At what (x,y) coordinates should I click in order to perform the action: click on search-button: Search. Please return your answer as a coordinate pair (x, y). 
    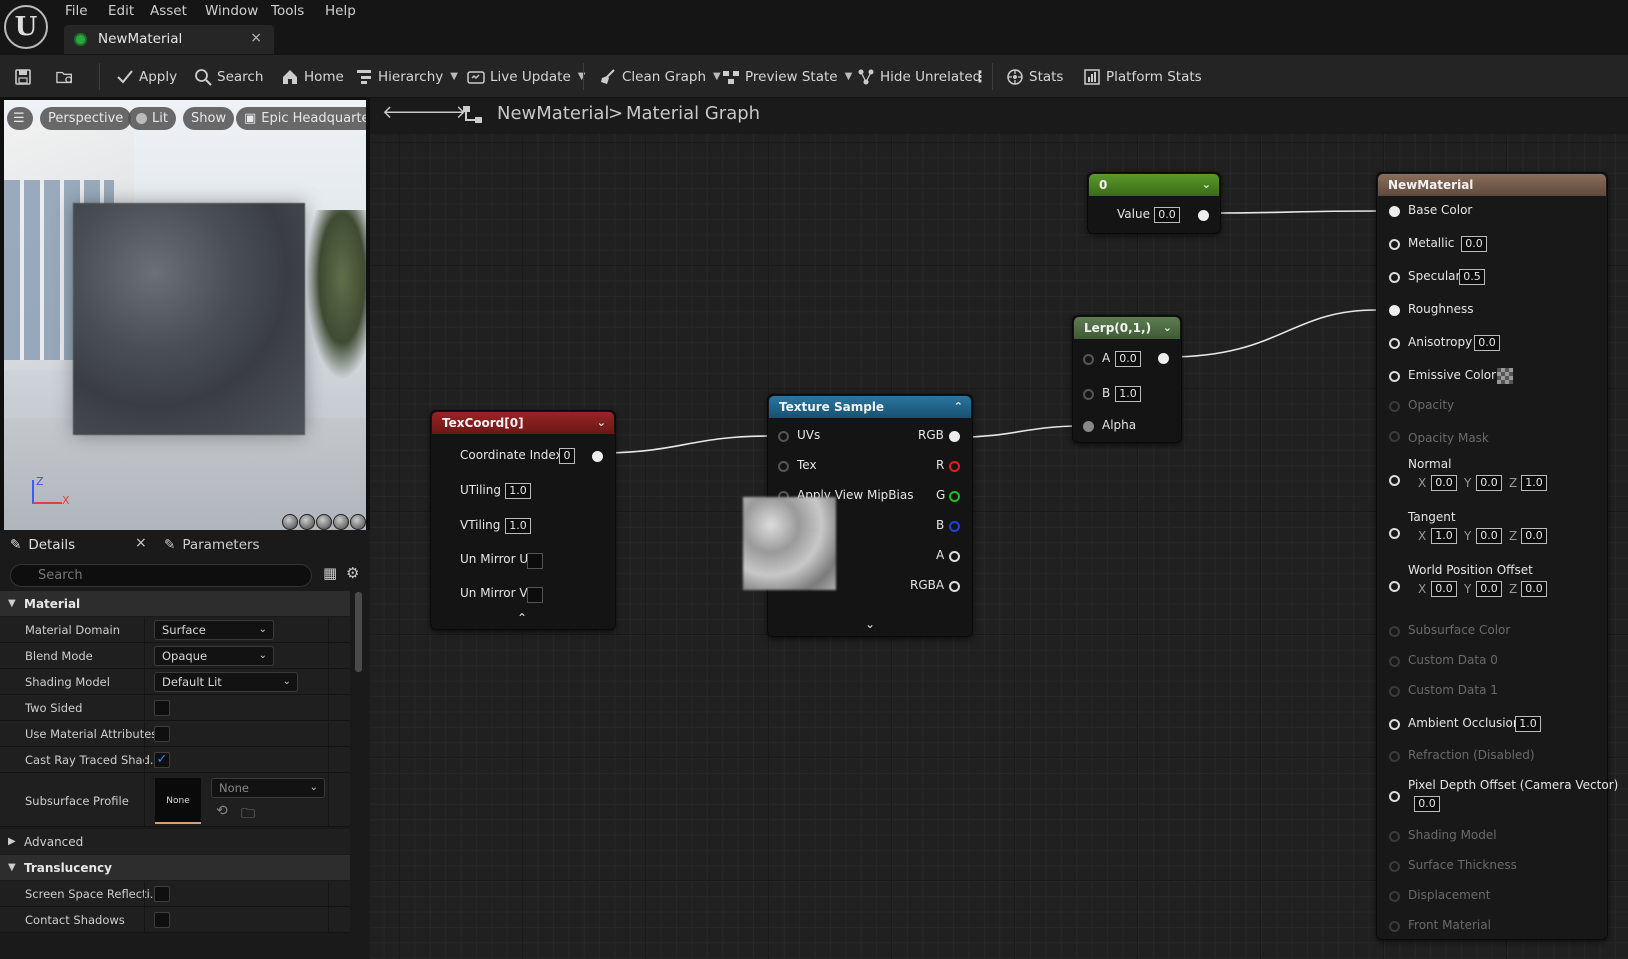
    Looking at the image, I should click on (228, 76).